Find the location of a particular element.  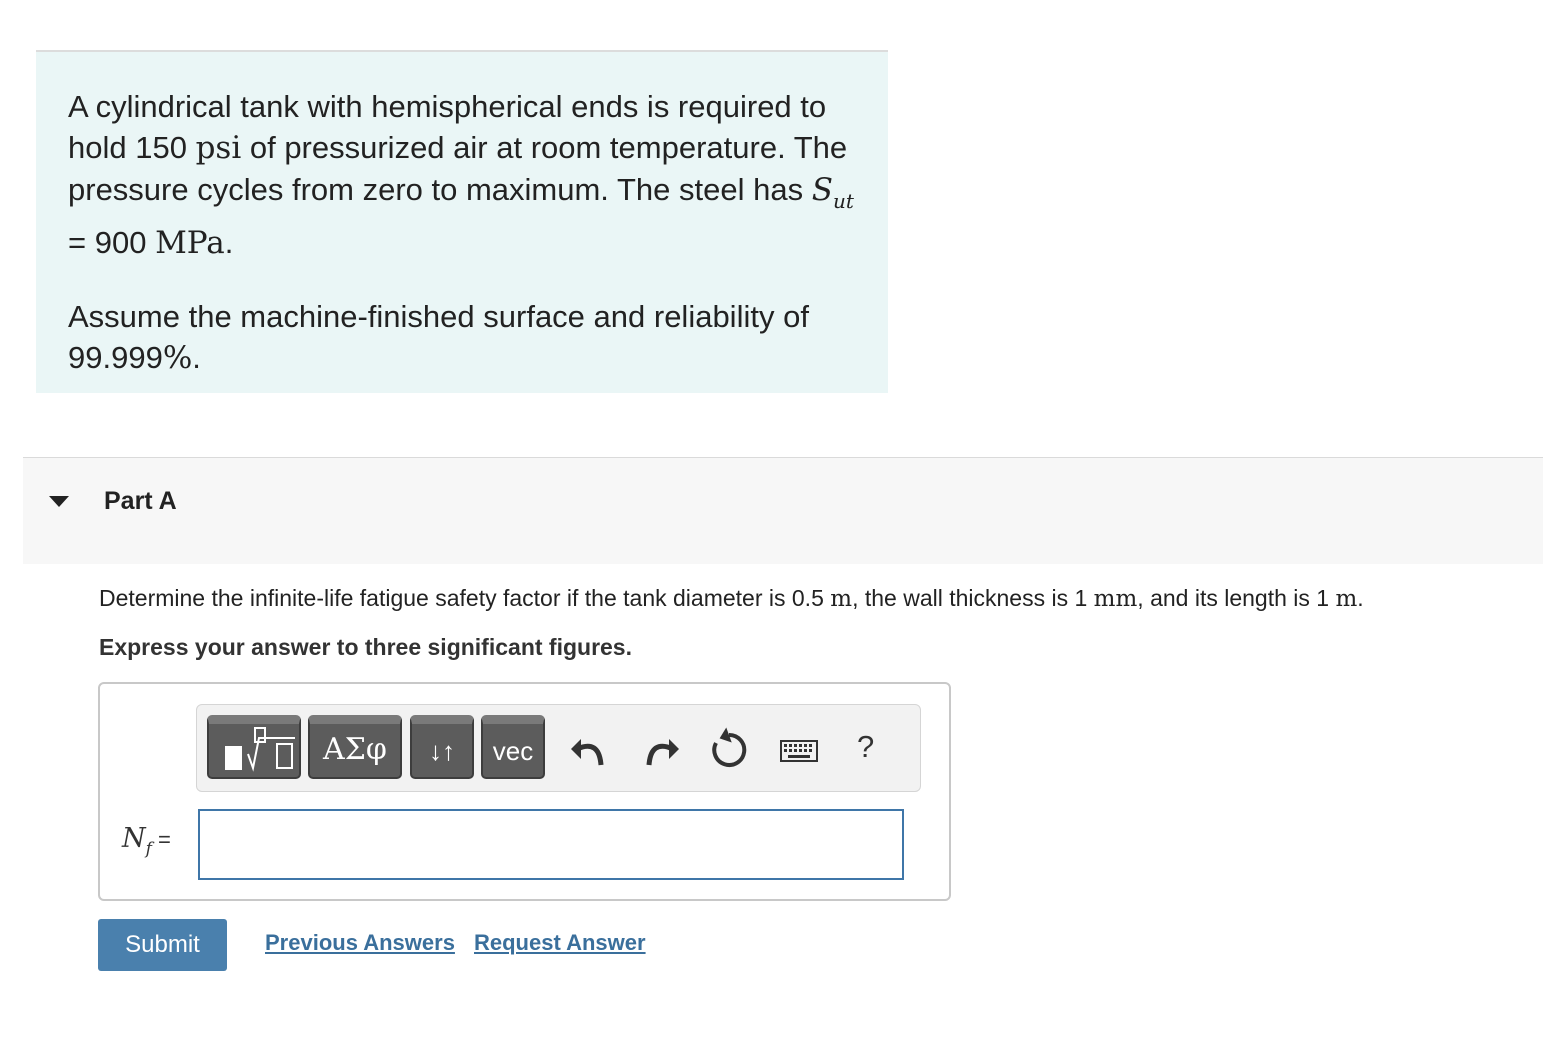

variable-label: Nf = is located at coordinates (146, 841).